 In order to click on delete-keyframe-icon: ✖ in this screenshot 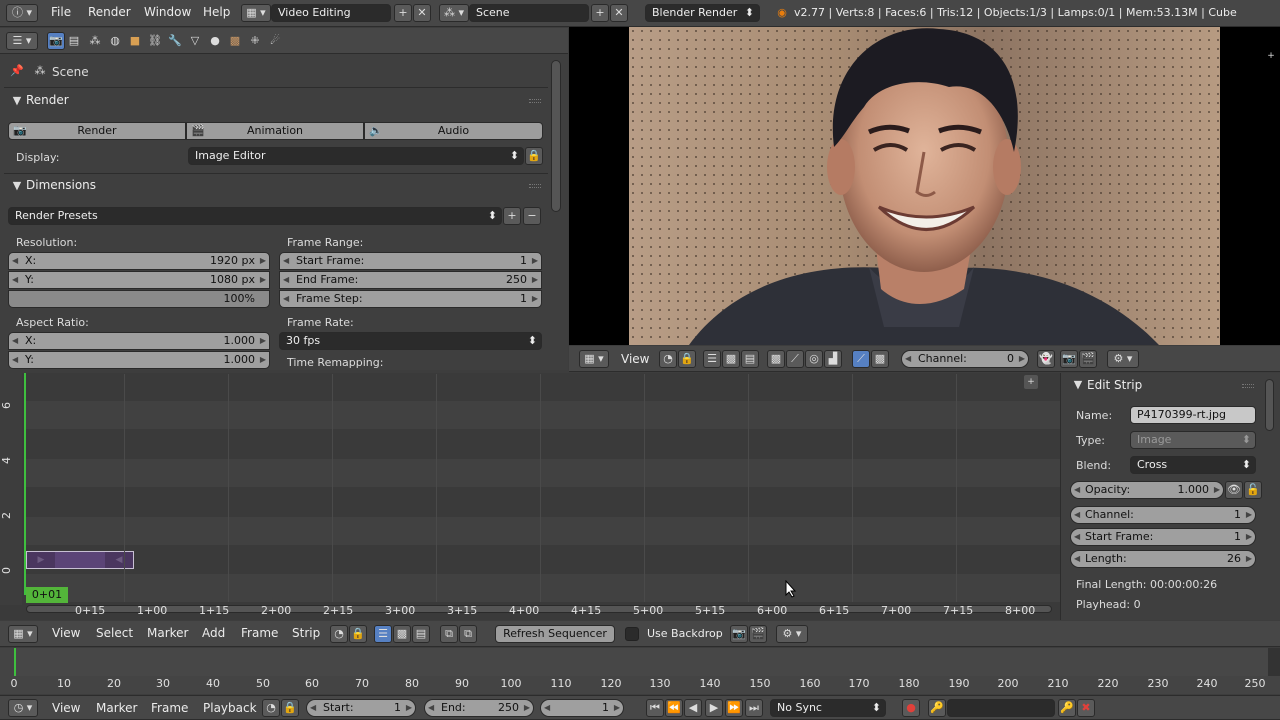, I will do `click(1086, 708)`.